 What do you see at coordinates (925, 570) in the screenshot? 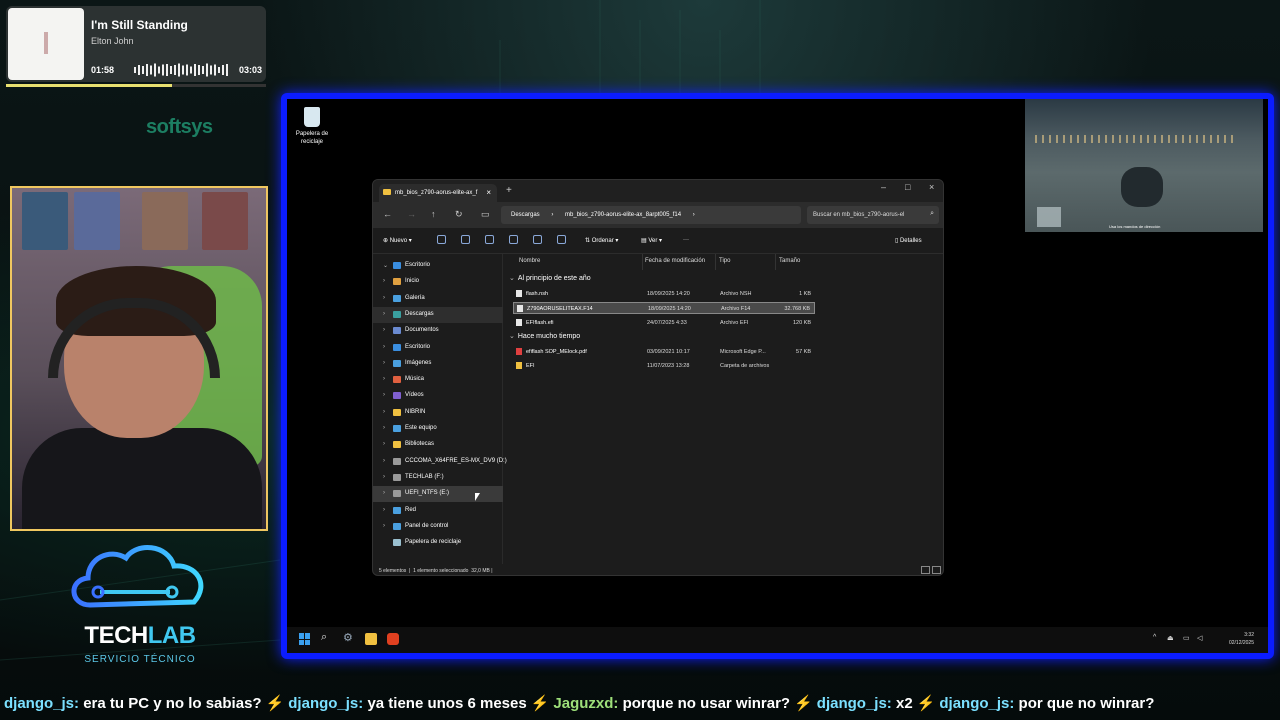
I see `details-view-button` at bounding box center [925, 570].